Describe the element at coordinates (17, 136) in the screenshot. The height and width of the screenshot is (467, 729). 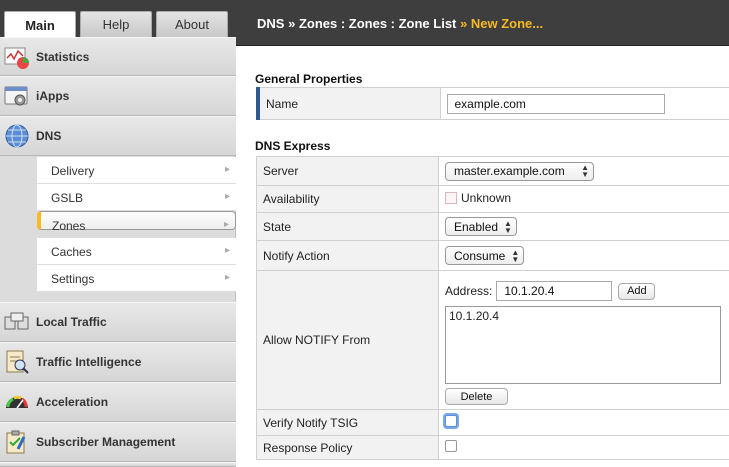
I see `dns-globe-icon` at that location.